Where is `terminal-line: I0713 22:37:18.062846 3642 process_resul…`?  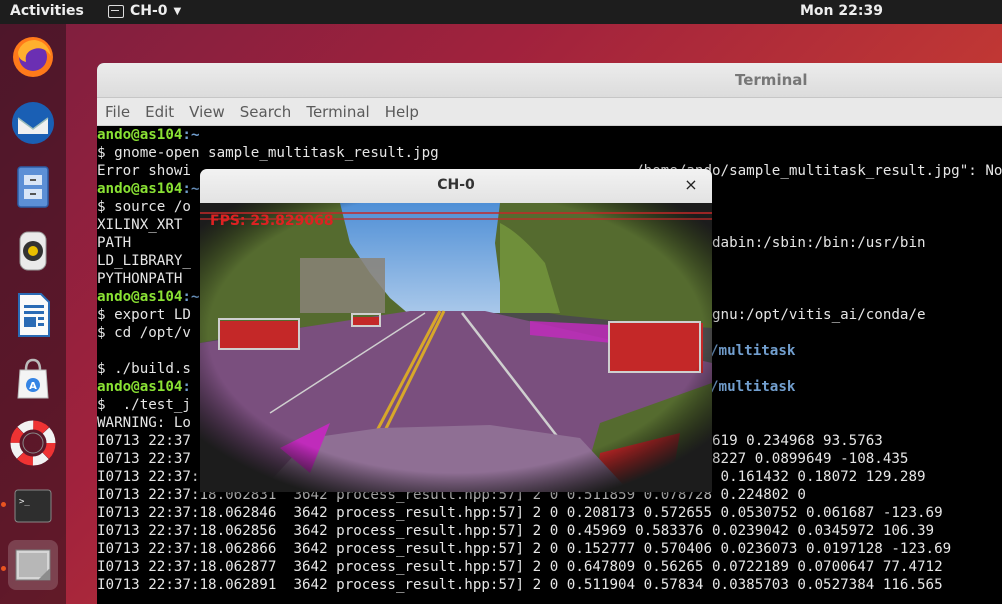
terminal-line: I0713 22:37:18.062846 3642 process_resul… is located at coordinates (549, 513).